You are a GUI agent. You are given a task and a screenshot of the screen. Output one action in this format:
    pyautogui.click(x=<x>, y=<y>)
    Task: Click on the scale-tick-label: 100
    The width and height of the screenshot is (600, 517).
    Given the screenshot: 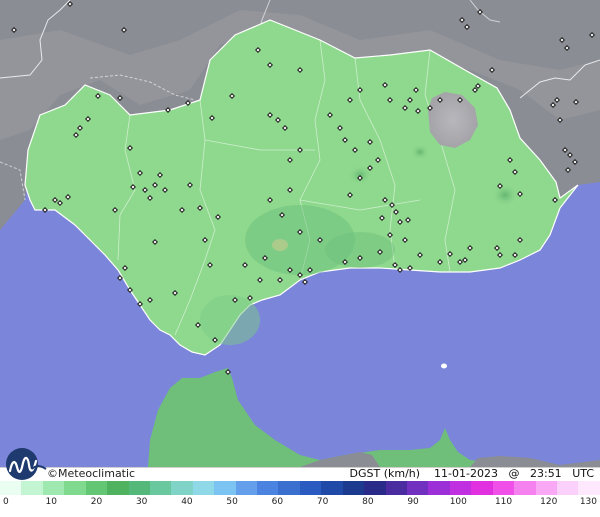 What is the action you would take?
    pyautogui.click(x=458, y=502)
    